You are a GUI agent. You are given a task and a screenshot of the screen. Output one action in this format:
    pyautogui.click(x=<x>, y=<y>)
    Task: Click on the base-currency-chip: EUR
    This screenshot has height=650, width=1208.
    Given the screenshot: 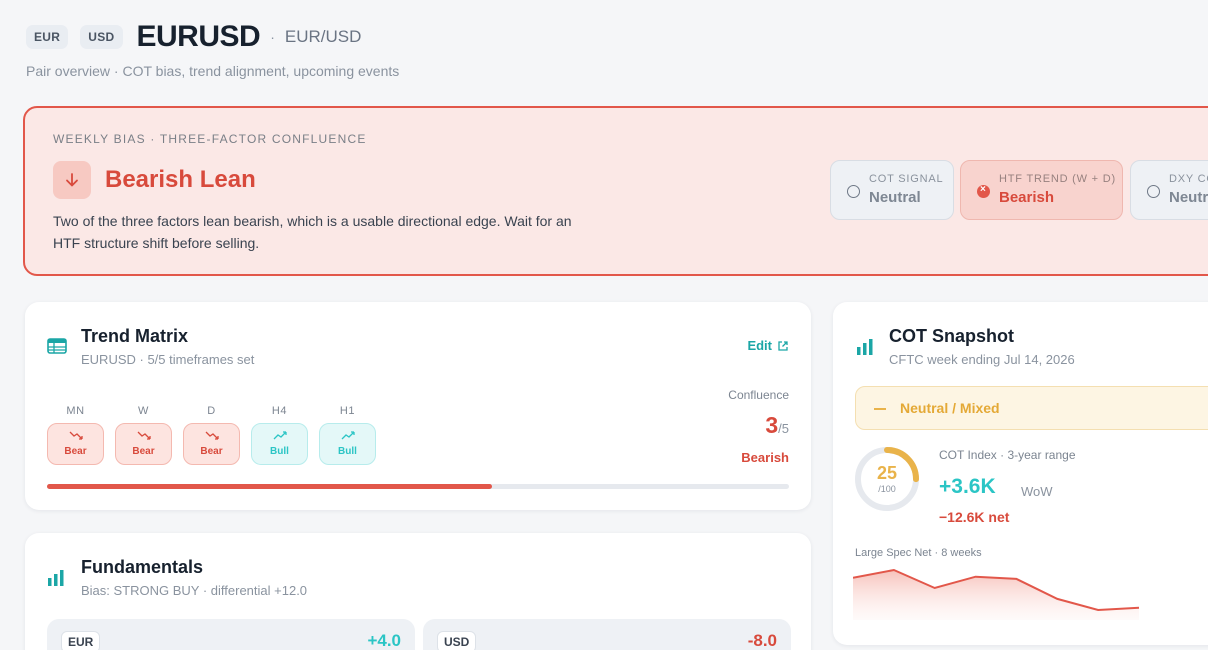 What is the action you would take?
    pyautogui.click(x=47, y=37)
    